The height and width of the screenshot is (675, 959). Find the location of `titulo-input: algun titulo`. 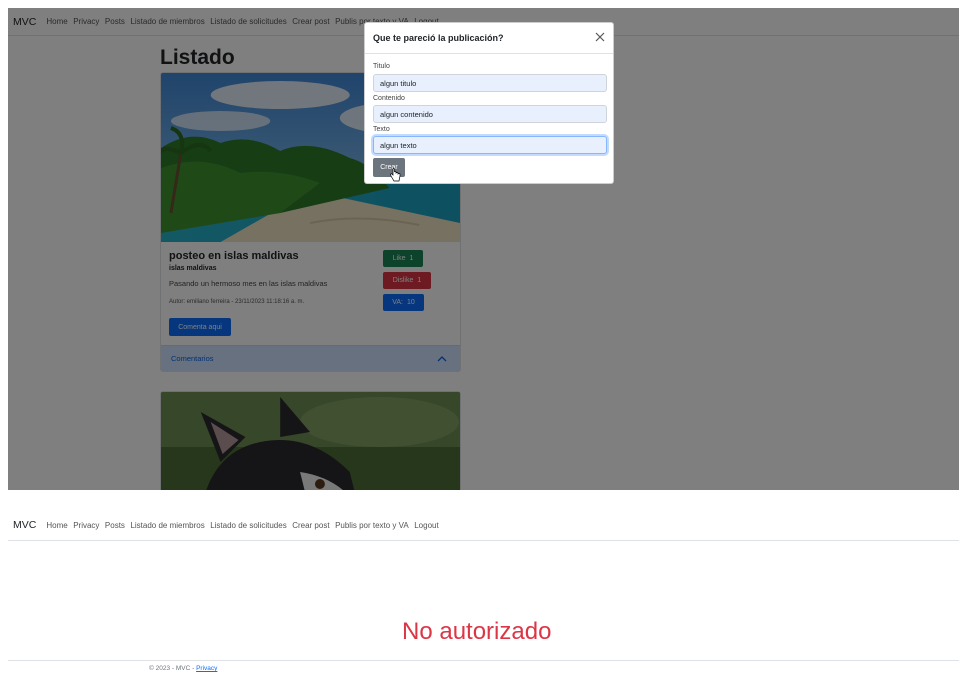

titulo-input: algun titulo is located at coordinates (490, 83).